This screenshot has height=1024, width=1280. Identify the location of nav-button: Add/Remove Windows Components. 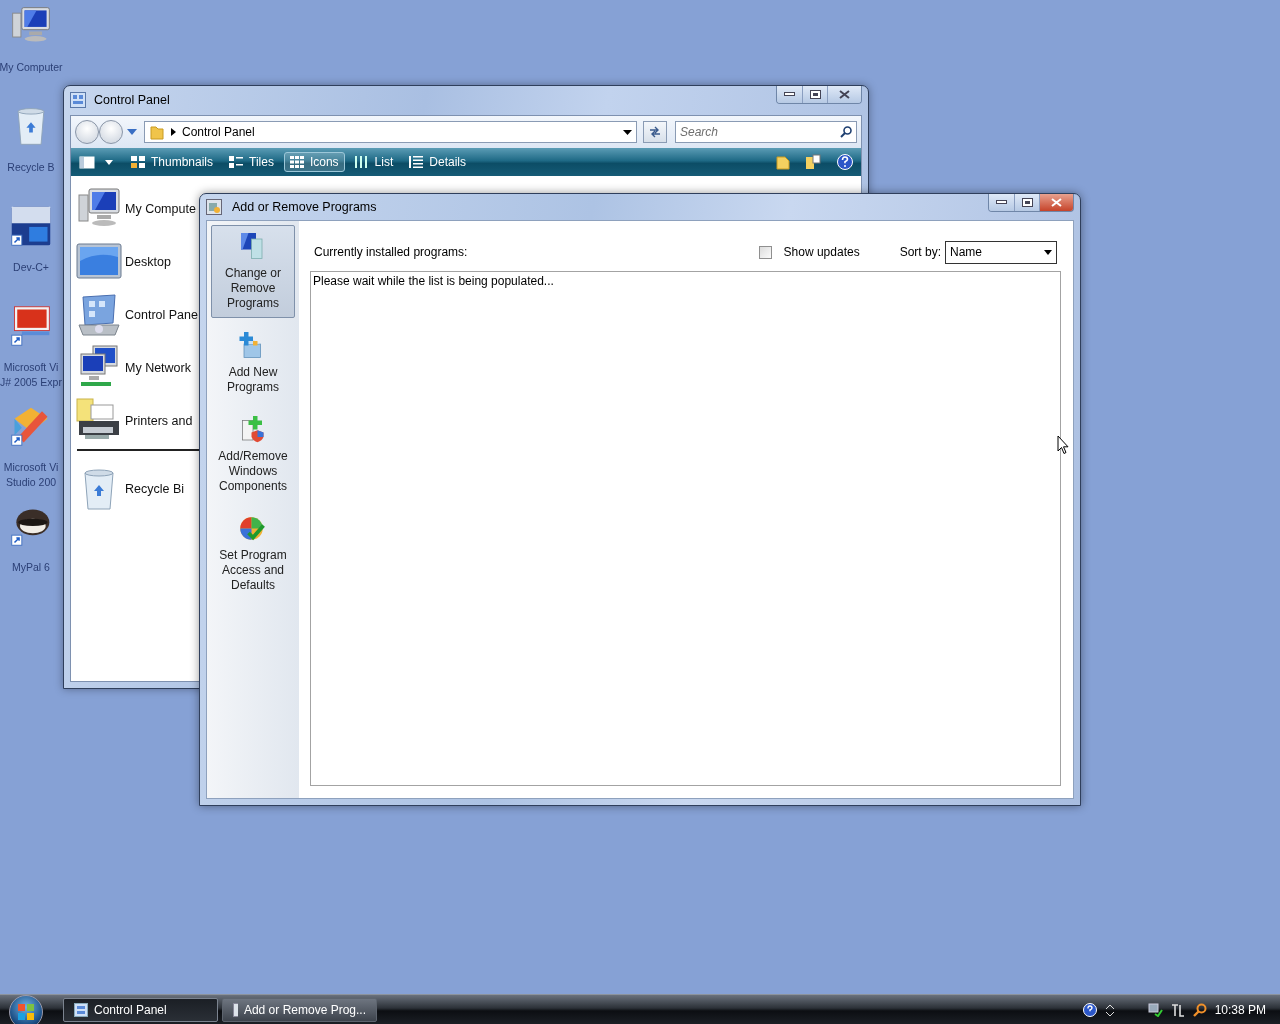
(253, 454).